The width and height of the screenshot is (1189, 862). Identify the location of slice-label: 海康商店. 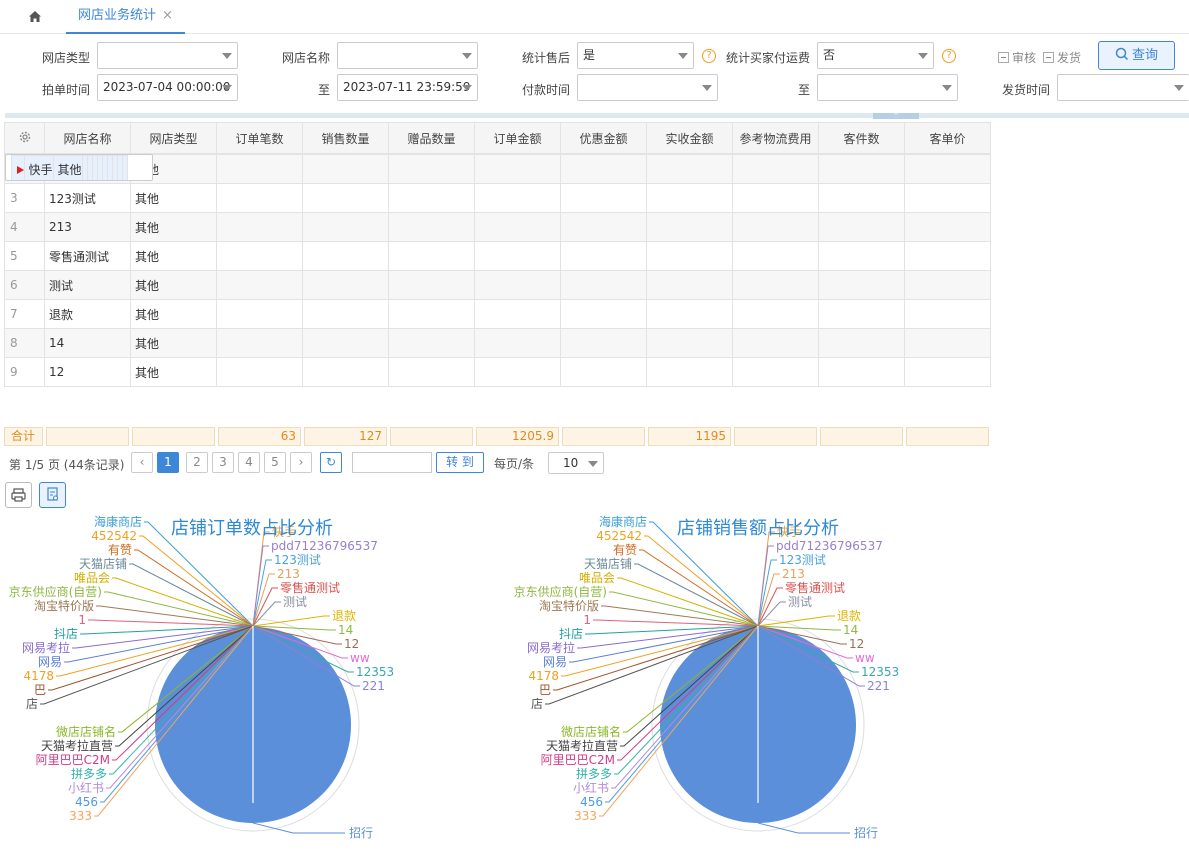
(118, 521).